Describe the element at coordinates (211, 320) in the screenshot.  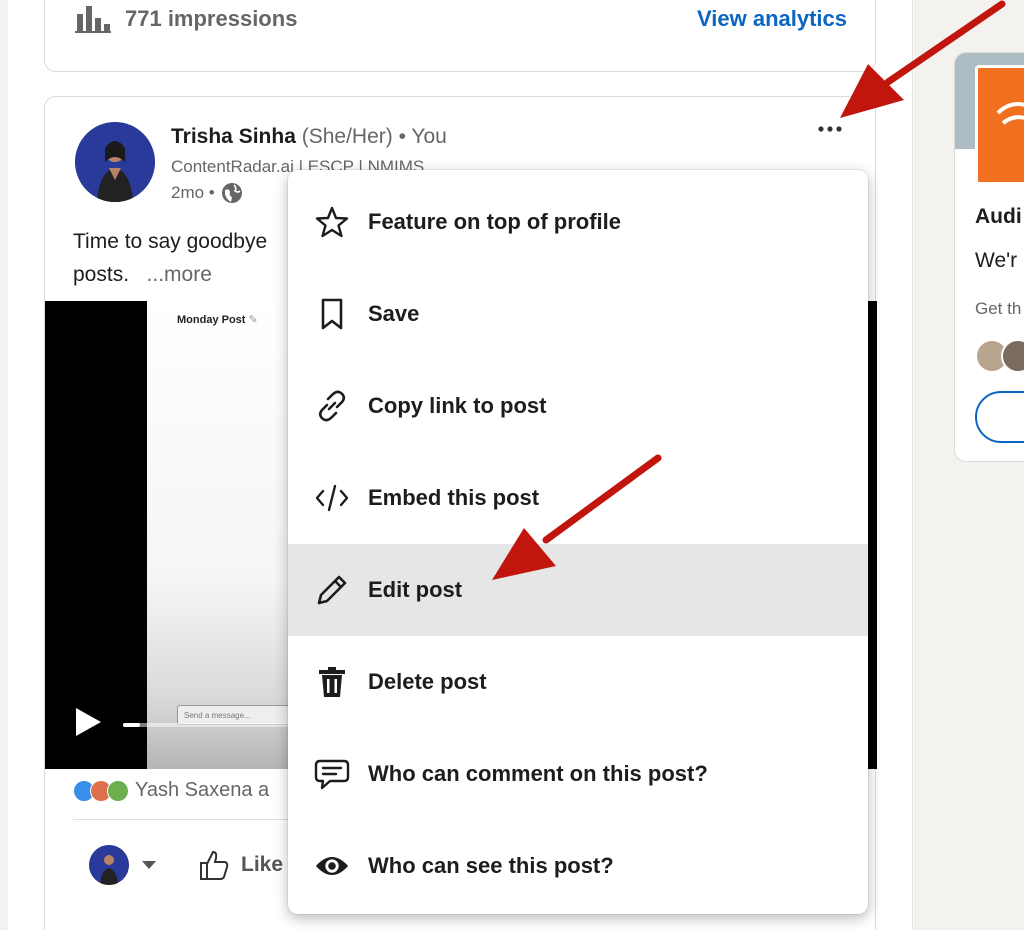
I see `video-frame-title-text: Monday Post` at that location.